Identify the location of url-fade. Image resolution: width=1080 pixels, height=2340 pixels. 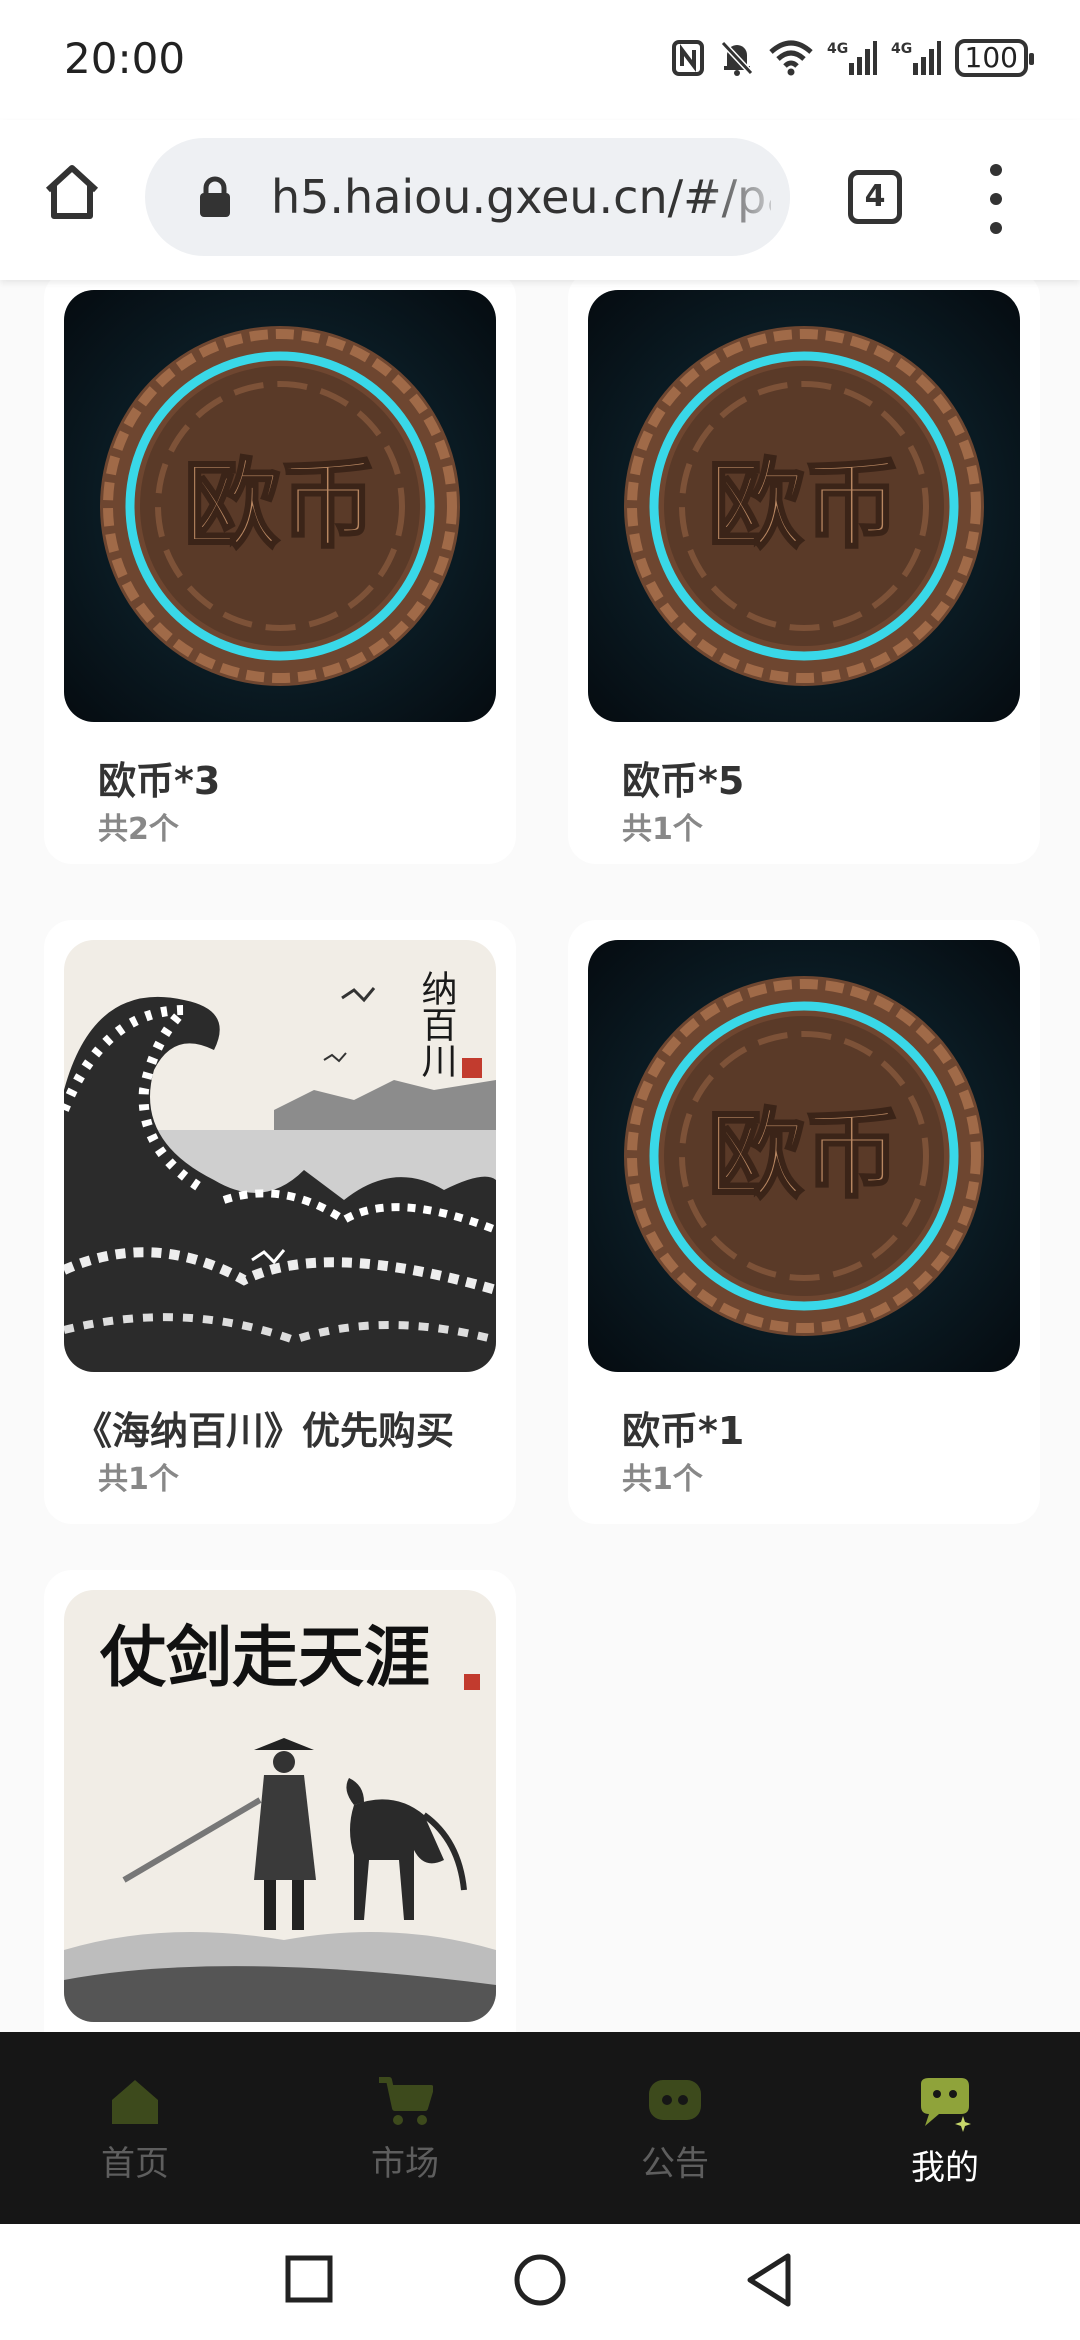
(745, 197).